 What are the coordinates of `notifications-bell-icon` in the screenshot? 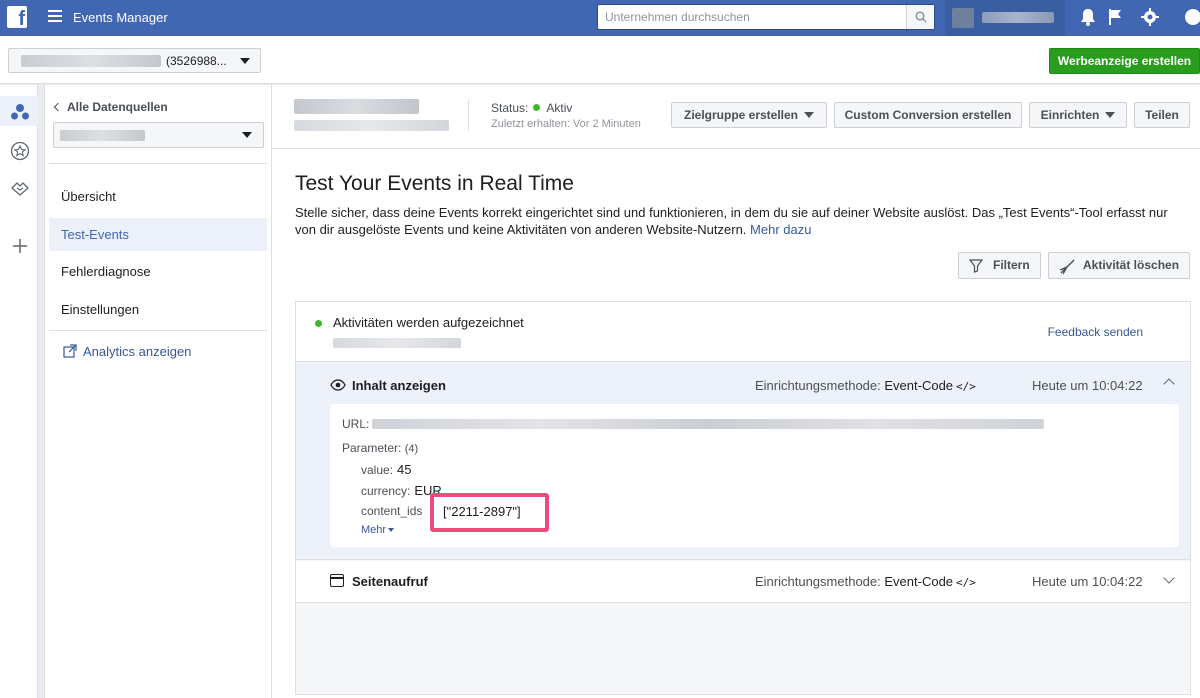 It's located at (1089, 18).